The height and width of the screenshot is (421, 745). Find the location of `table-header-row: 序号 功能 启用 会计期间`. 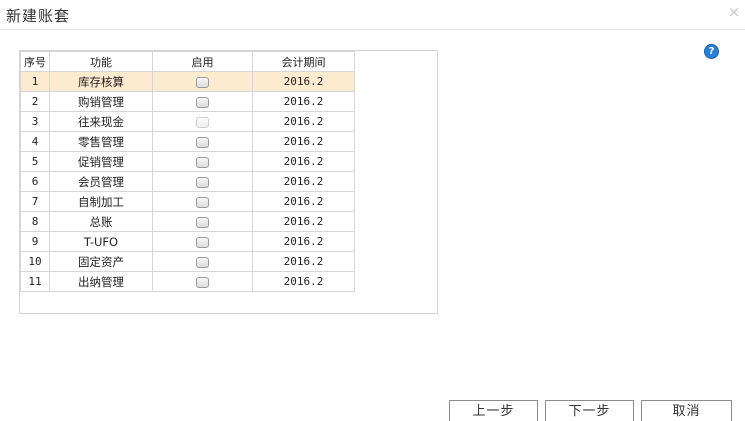

table-header-row: 序号 功能 启用 会计期间 is located at coordinates (187, 61).